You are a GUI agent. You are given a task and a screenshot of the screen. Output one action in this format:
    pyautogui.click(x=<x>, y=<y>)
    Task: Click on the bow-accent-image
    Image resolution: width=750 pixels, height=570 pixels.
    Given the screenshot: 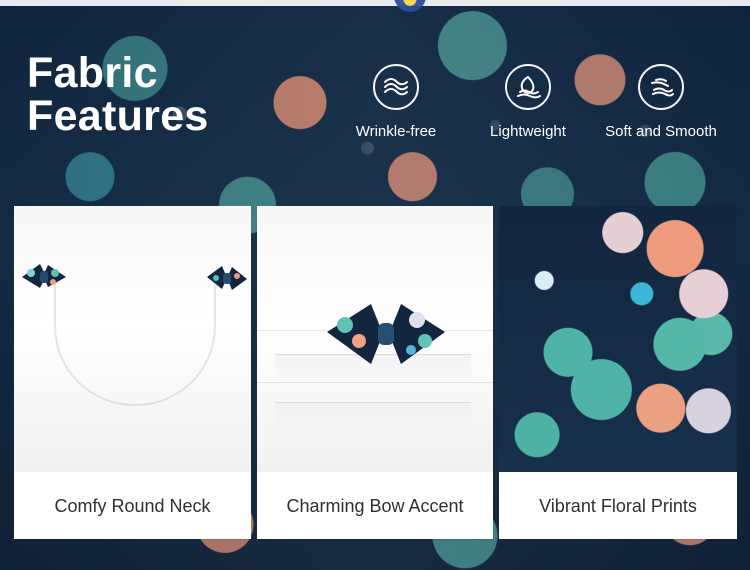 What is the action you would take?
    pyautogui.click(x=375, y=339)
    